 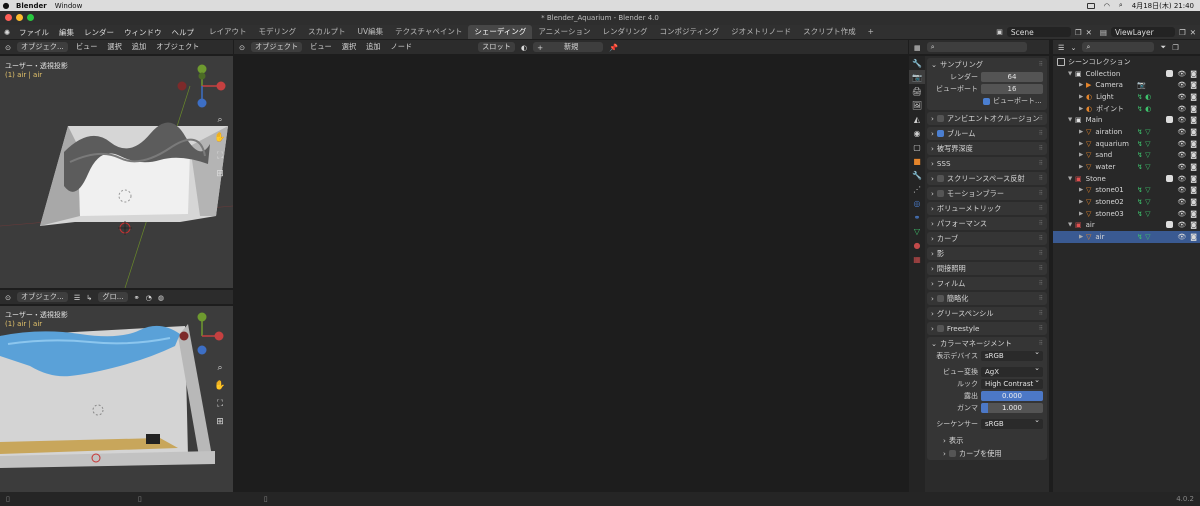 What do you see at coordinates (1089, 32) in the screenshot?
I see `delete-scene-icon: ✕` at bounding box center [1089, 32].